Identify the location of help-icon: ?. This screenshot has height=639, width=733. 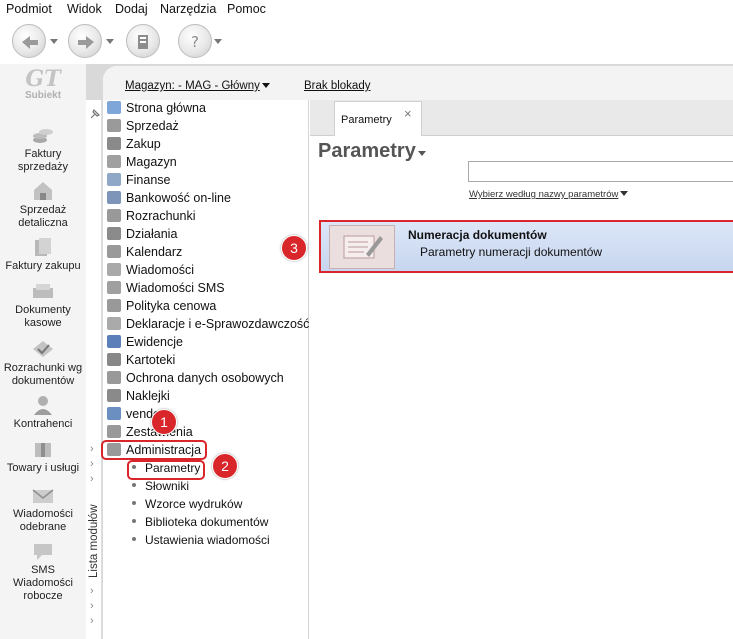
(195, 41).